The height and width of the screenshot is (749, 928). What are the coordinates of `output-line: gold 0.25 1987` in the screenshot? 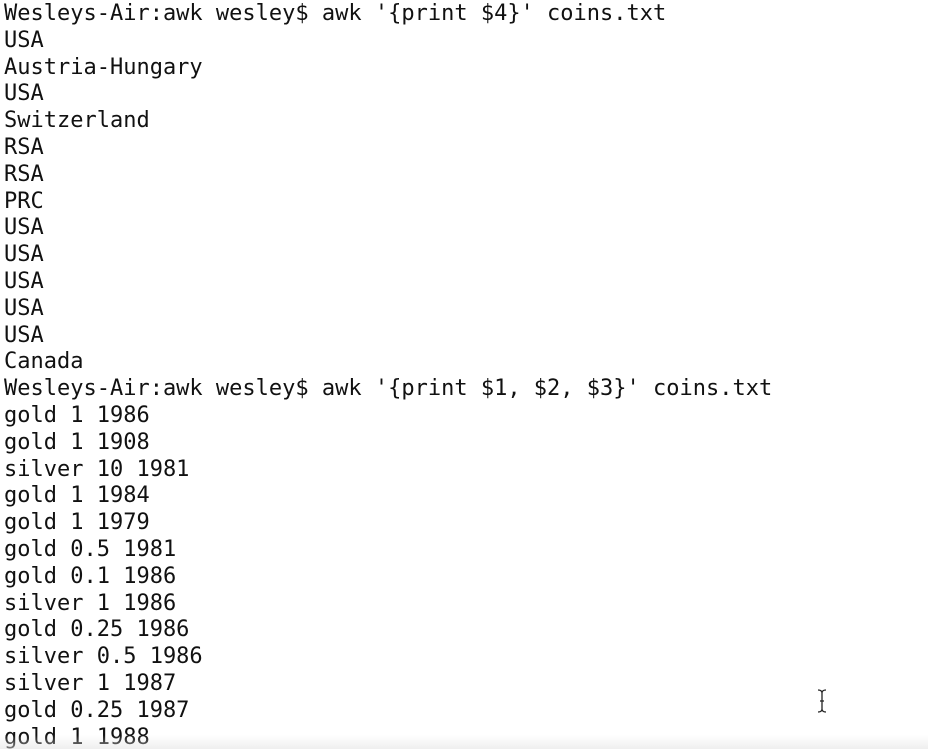 It's located at (97, 710).